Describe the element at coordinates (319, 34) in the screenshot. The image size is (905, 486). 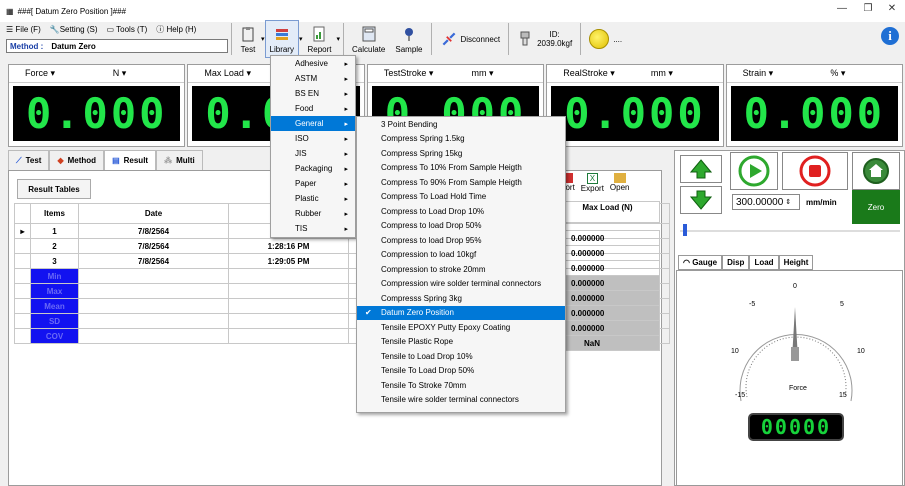
I see `report-icon` at that location.